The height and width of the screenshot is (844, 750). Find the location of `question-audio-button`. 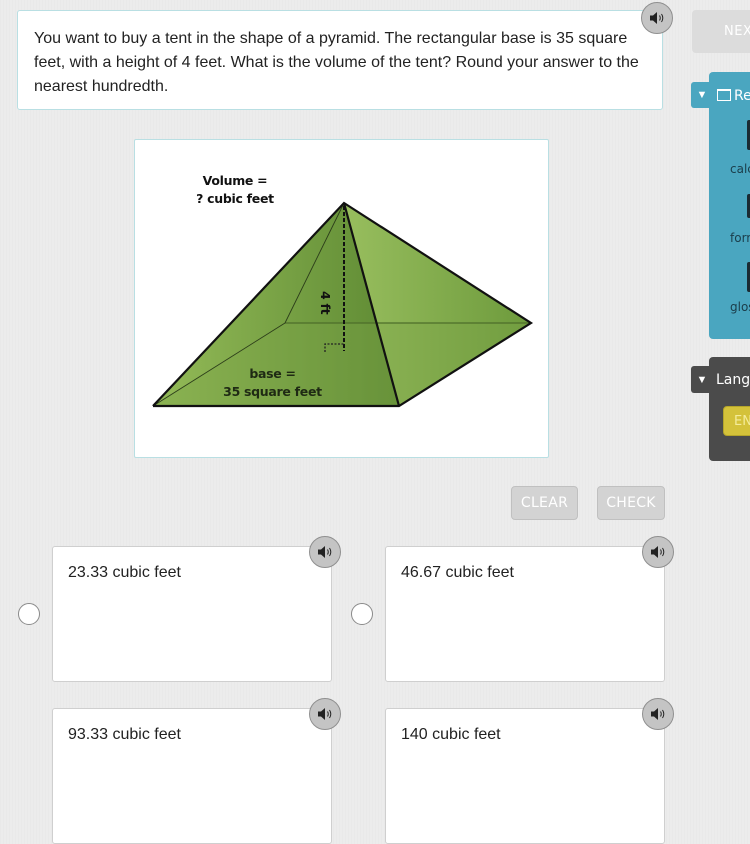

question-audio-button is located at coordinates (657, 18).